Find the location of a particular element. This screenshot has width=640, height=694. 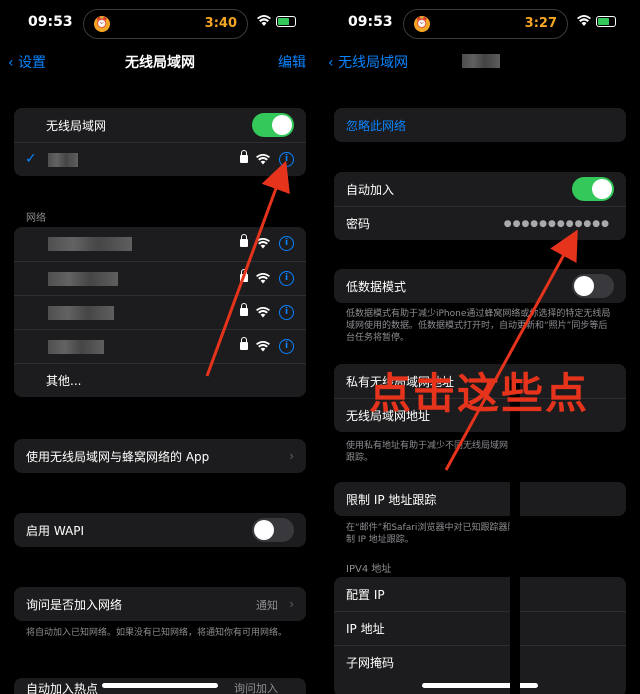

annotation-text: 点击这些点 is located at coordinates (479, 393).